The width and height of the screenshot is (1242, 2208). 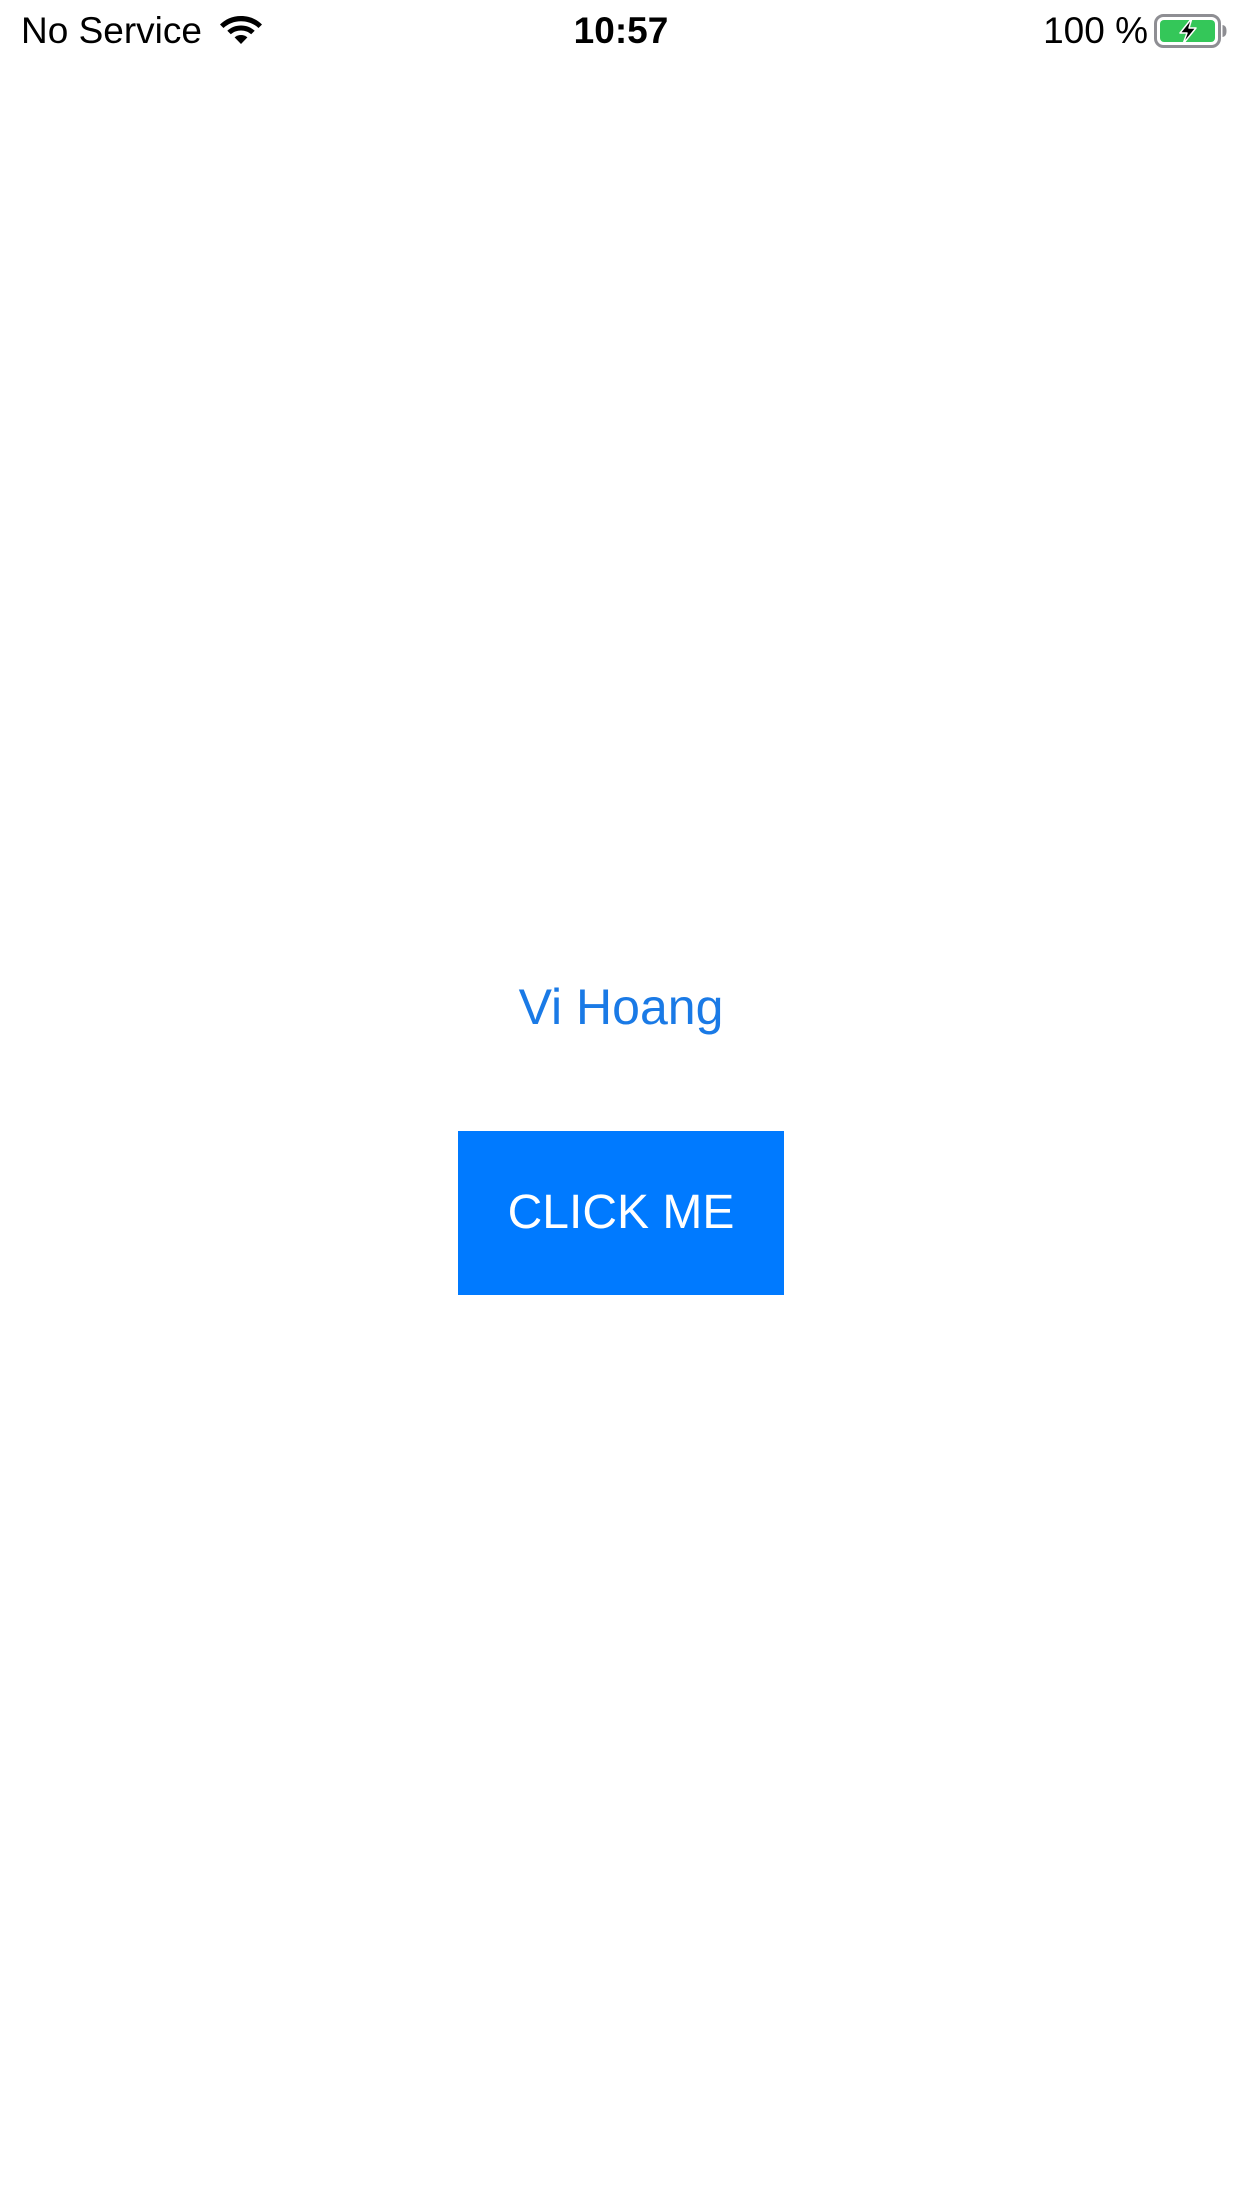 What do you see at coordinates (621, 30) in the screenshot?
I see `status-bar: No Service 10:57 100 %` at bounding box center [621, 30].